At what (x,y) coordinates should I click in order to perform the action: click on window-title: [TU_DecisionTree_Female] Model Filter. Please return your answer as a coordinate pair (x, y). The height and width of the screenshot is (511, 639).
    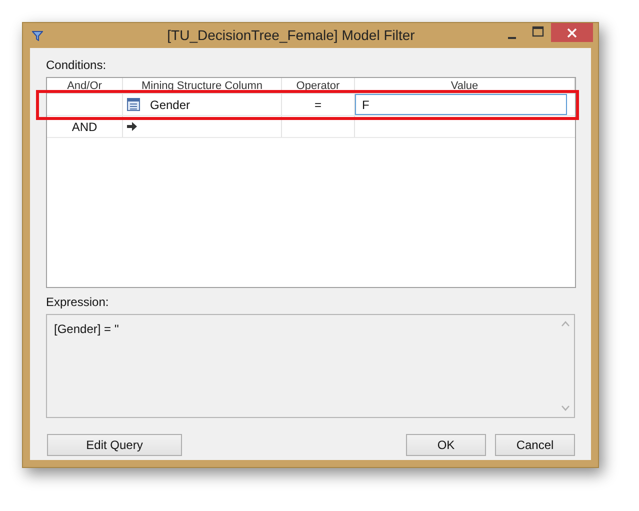
    Looking at the image, I should click on (291, 35).